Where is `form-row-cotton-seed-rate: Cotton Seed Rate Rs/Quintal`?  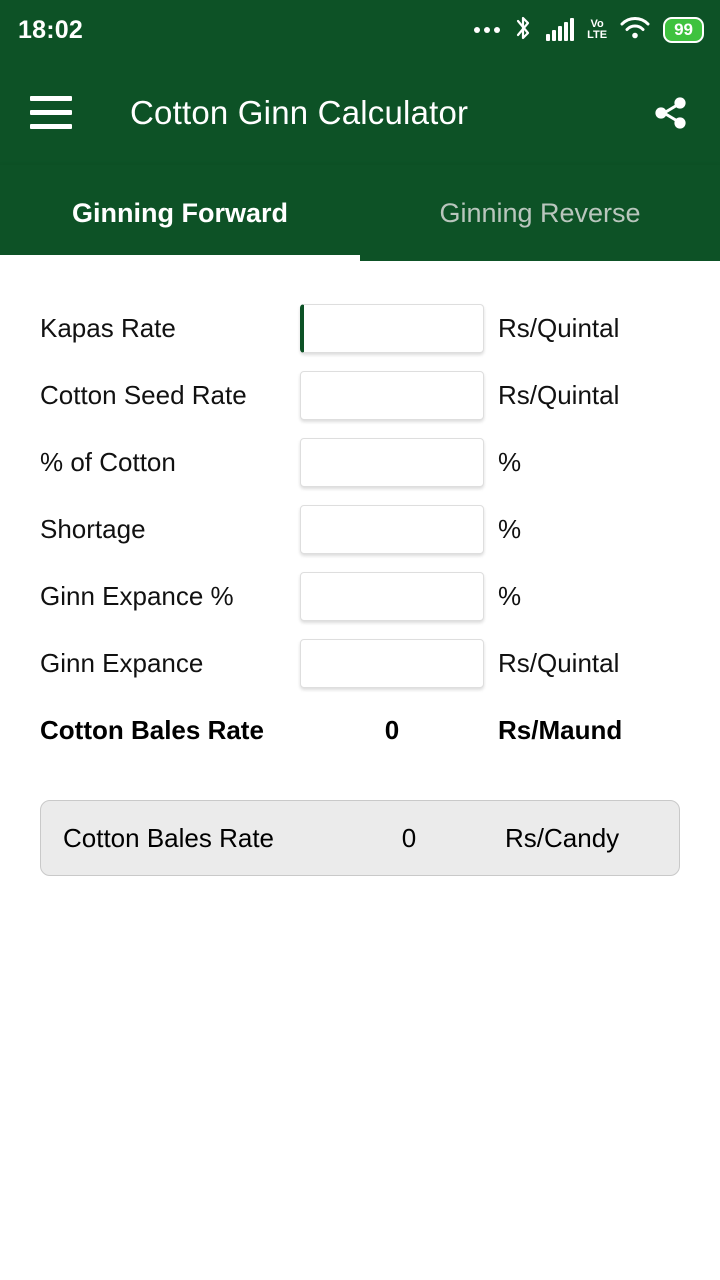
form-row-cotton-seed-rate: Cotton Seed Rate Rs/Quintal is located at coordinates (360, 395).